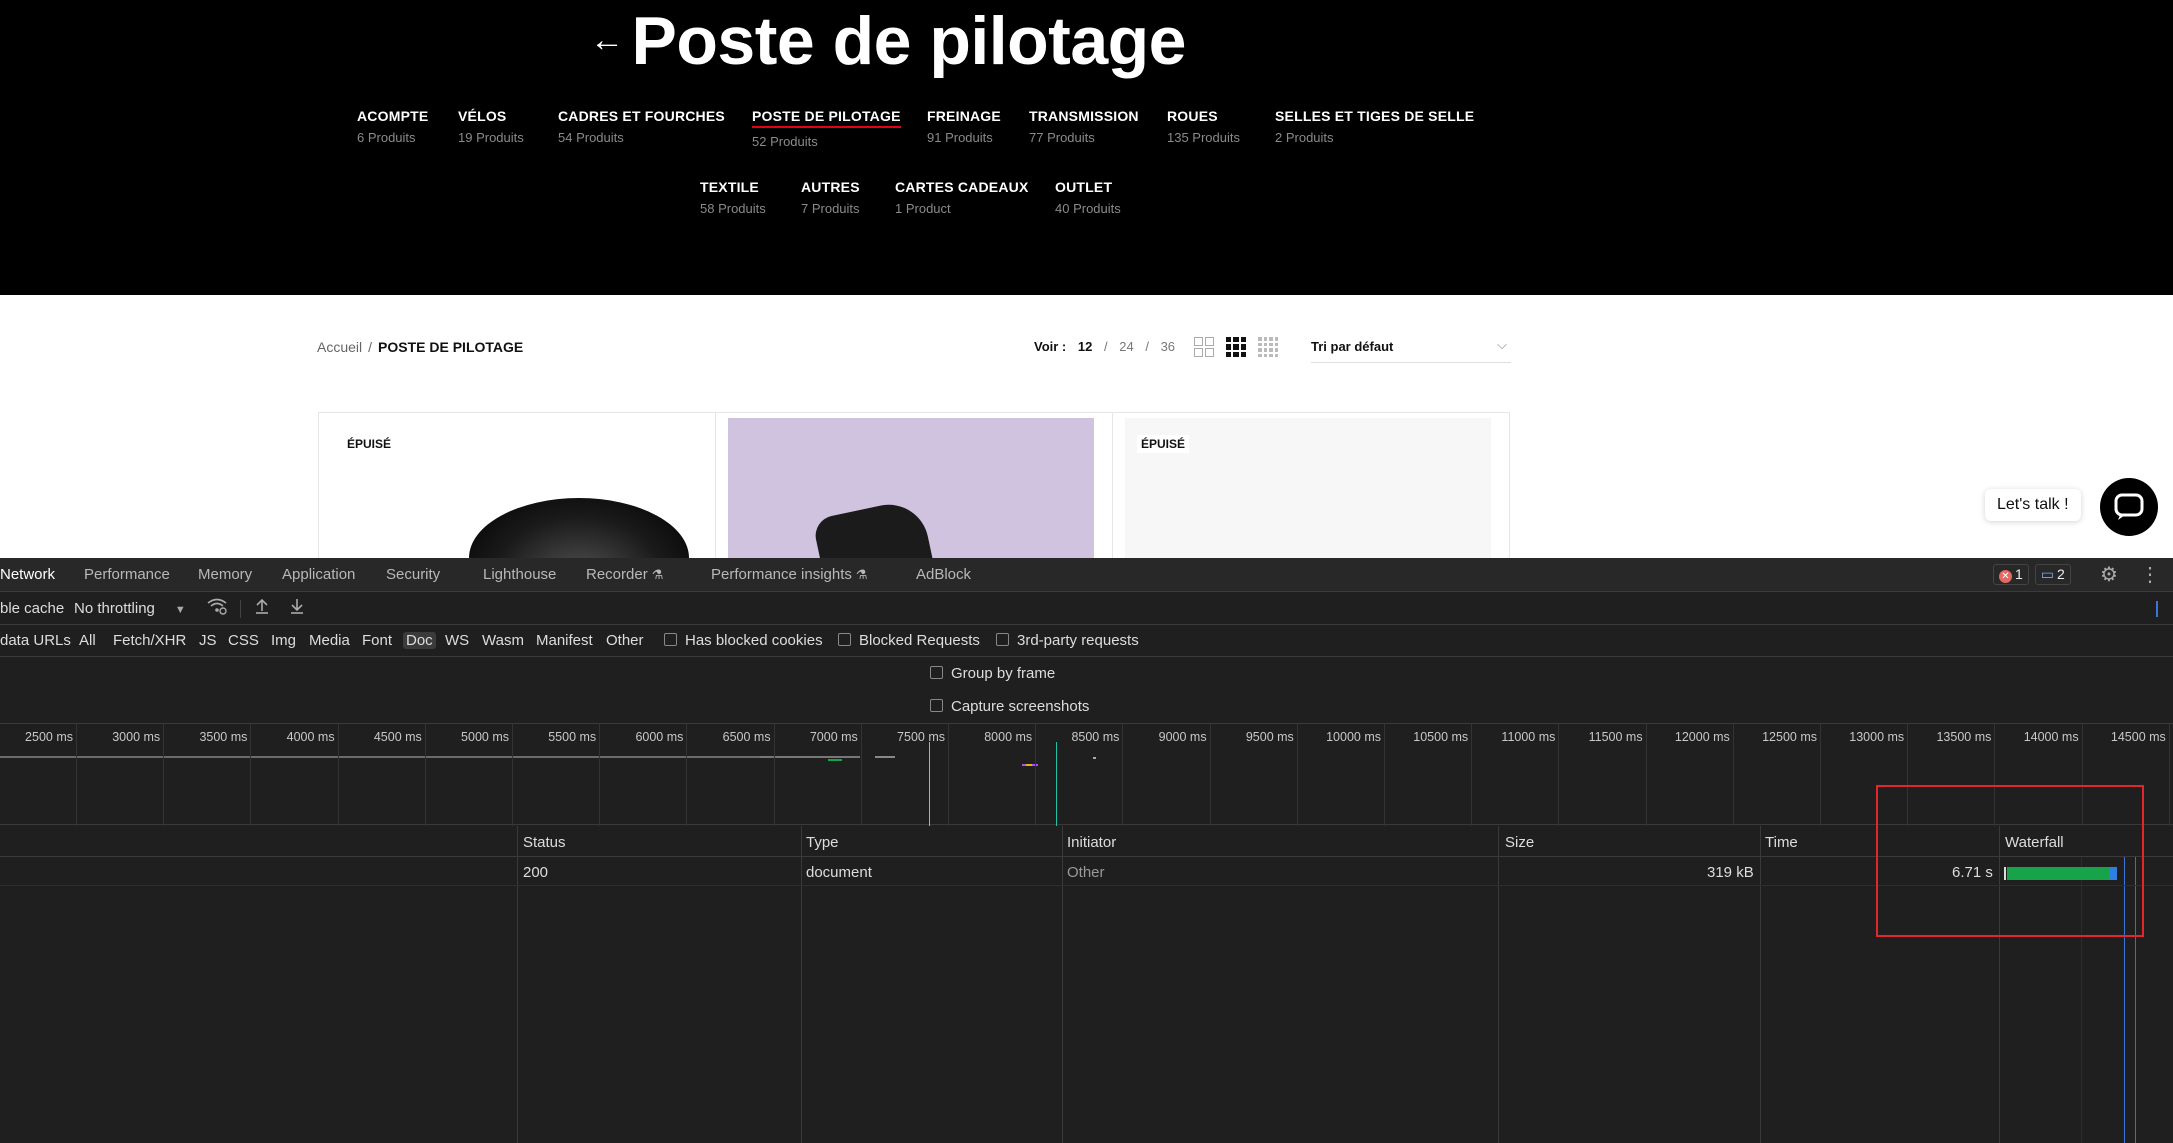 This screenshot has width=2173, height=1143. I want to click on category-poste-de-pilotage: POSTE DE PILOTAGE 52 Produits, so click(826, 128).